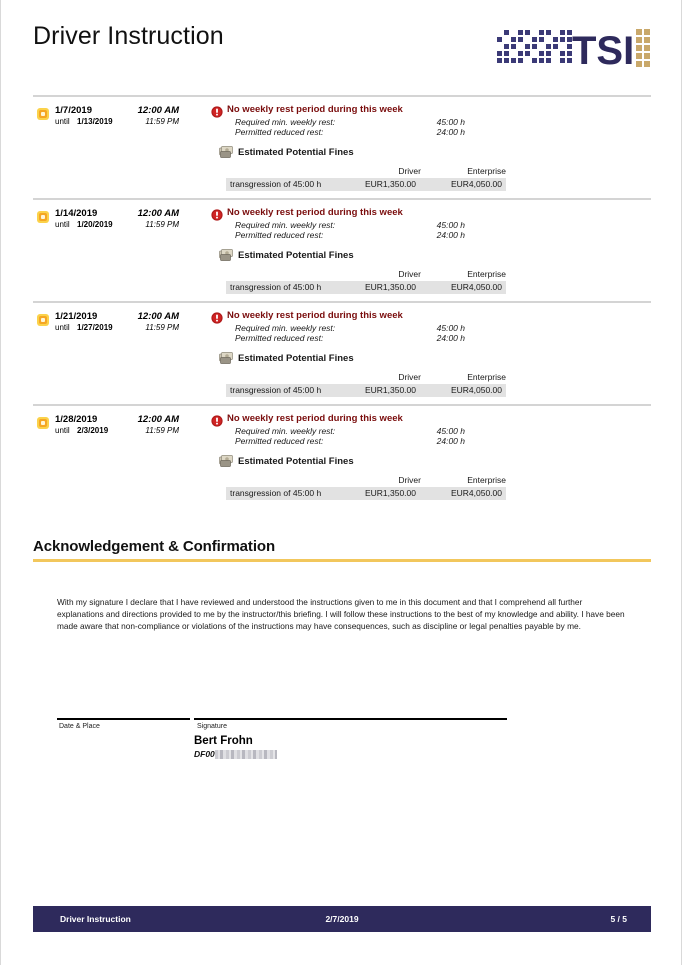 The height and width of the screenshot is (965, 682). I want to click on footer-date: 2/7/2019, so click(342, 919).